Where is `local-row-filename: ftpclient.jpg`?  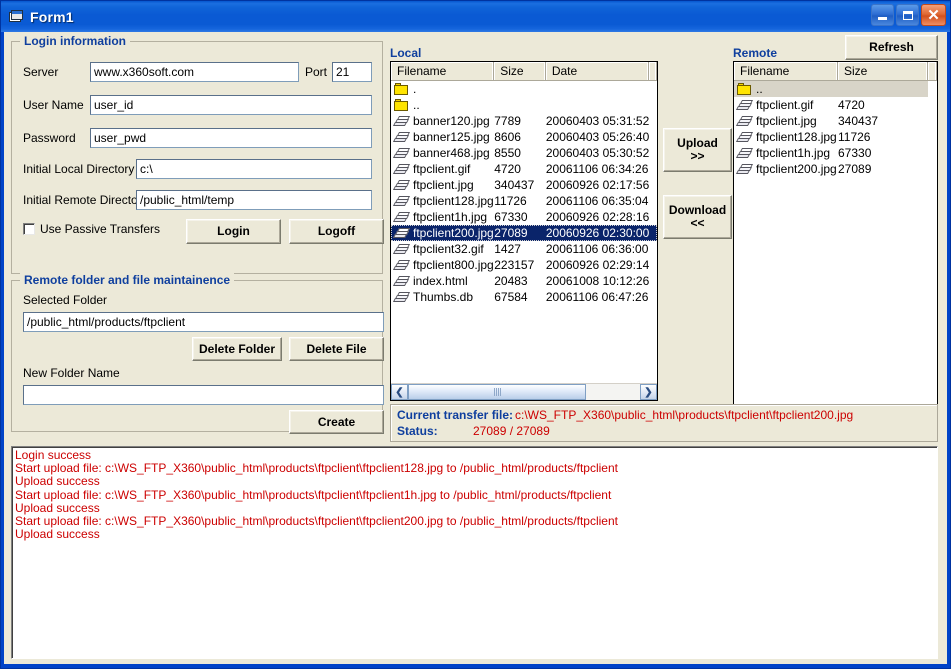 local-row-filename: ftpclient.jpg is located at coordinates (442, 185).